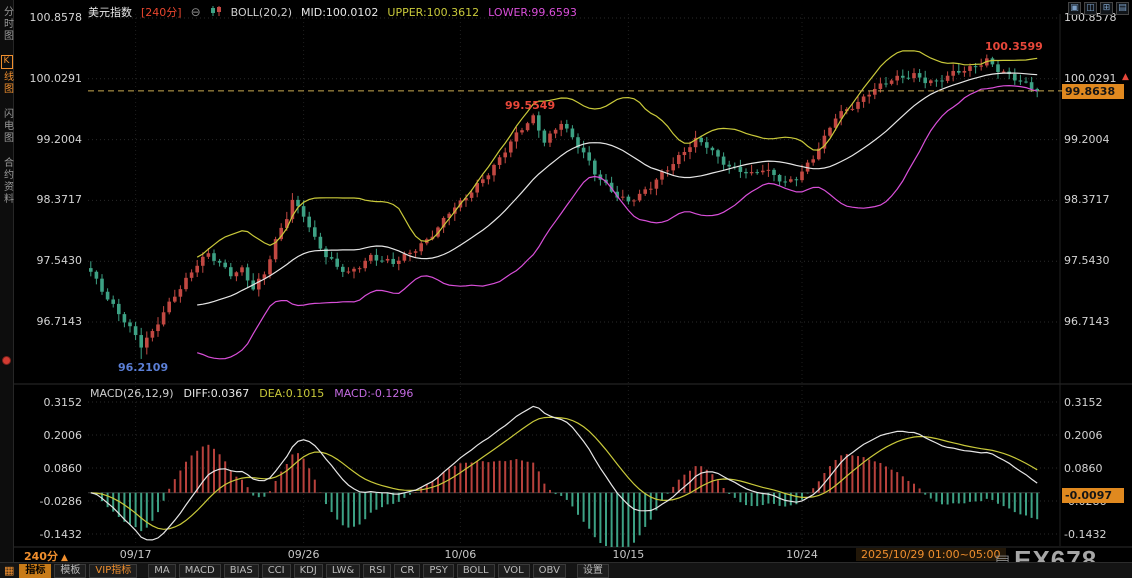 The image size is (1132, 578). I want to click on tab-indicators: 指标, so click(35, 570).